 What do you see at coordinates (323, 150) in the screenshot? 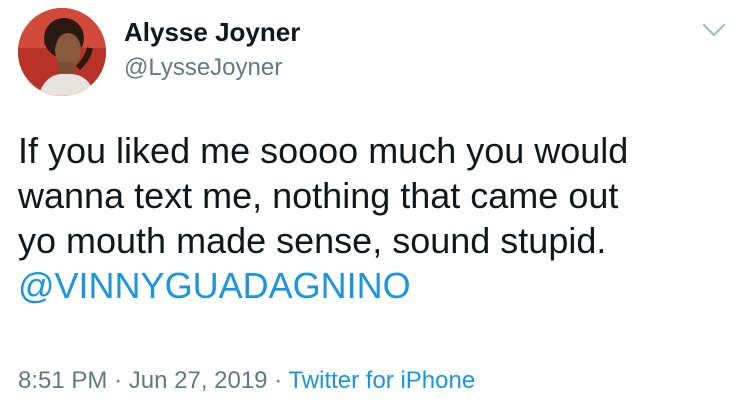
I see `tweet-text-line: If you liked me soooo much you would` at bounding box center [323, 150].